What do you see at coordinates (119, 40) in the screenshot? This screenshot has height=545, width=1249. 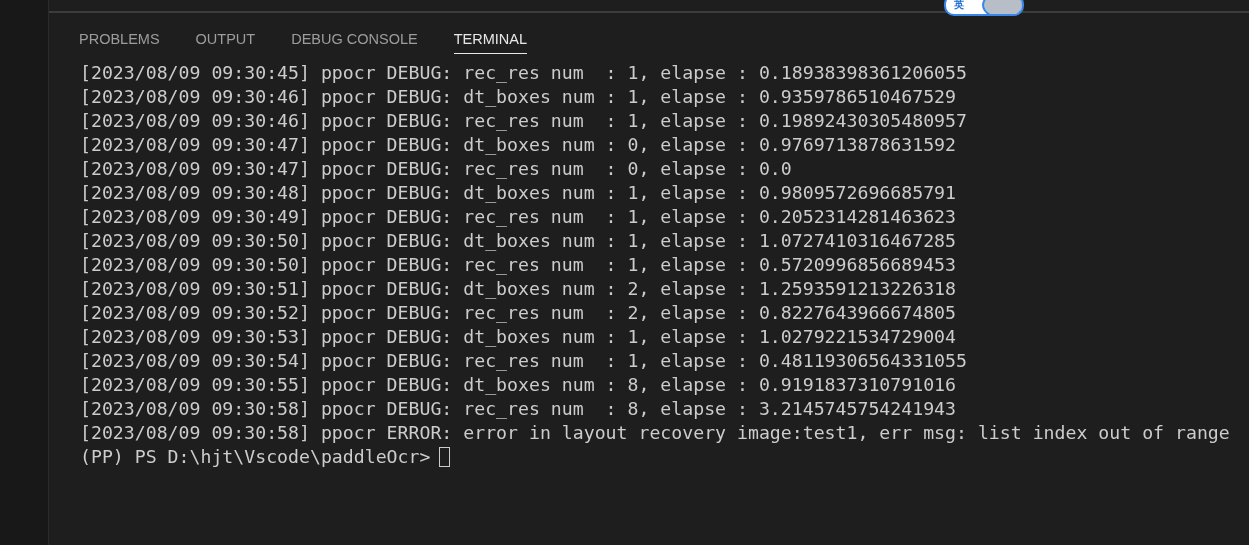 I see `panel-tab: PROBLEMS` at bounding box center [119, 40].